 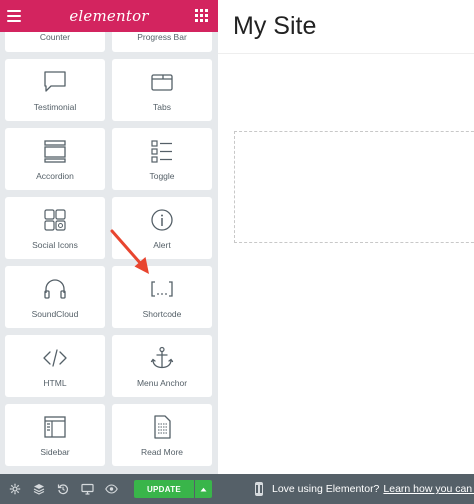 I want to click on widget-label: Toggle, so click(x=162, y=176).